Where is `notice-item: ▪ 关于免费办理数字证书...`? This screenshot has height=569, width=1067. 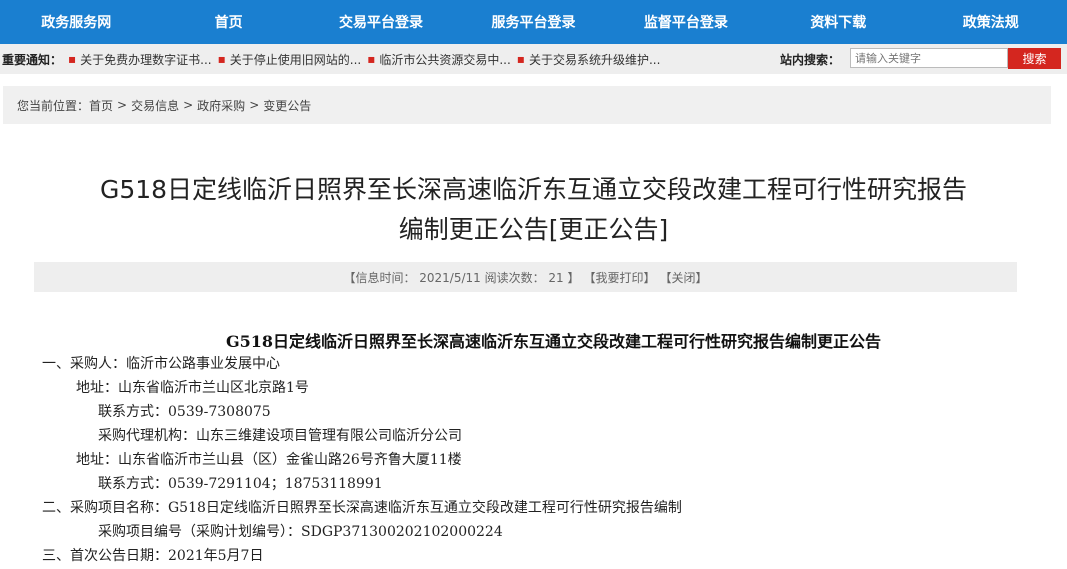
notice-item: ▪ 关于免费办理数字证书... is located at coordinates (140, 59).